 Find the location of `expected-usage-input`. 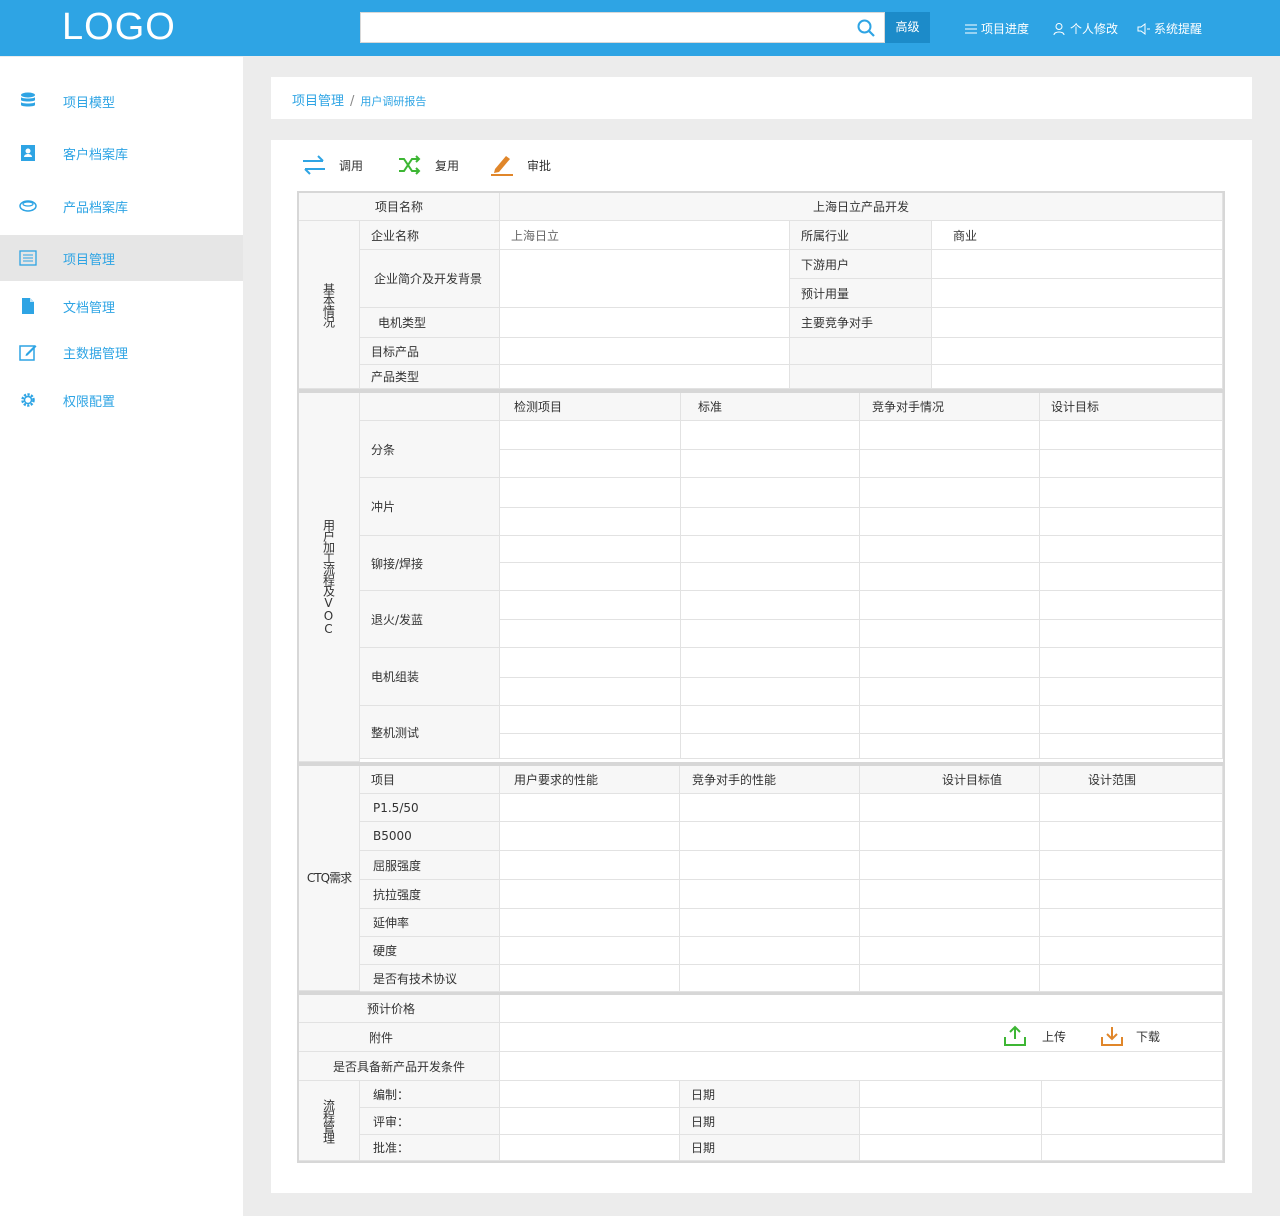

expected-usage-input is located at coordinates (1077, 293).